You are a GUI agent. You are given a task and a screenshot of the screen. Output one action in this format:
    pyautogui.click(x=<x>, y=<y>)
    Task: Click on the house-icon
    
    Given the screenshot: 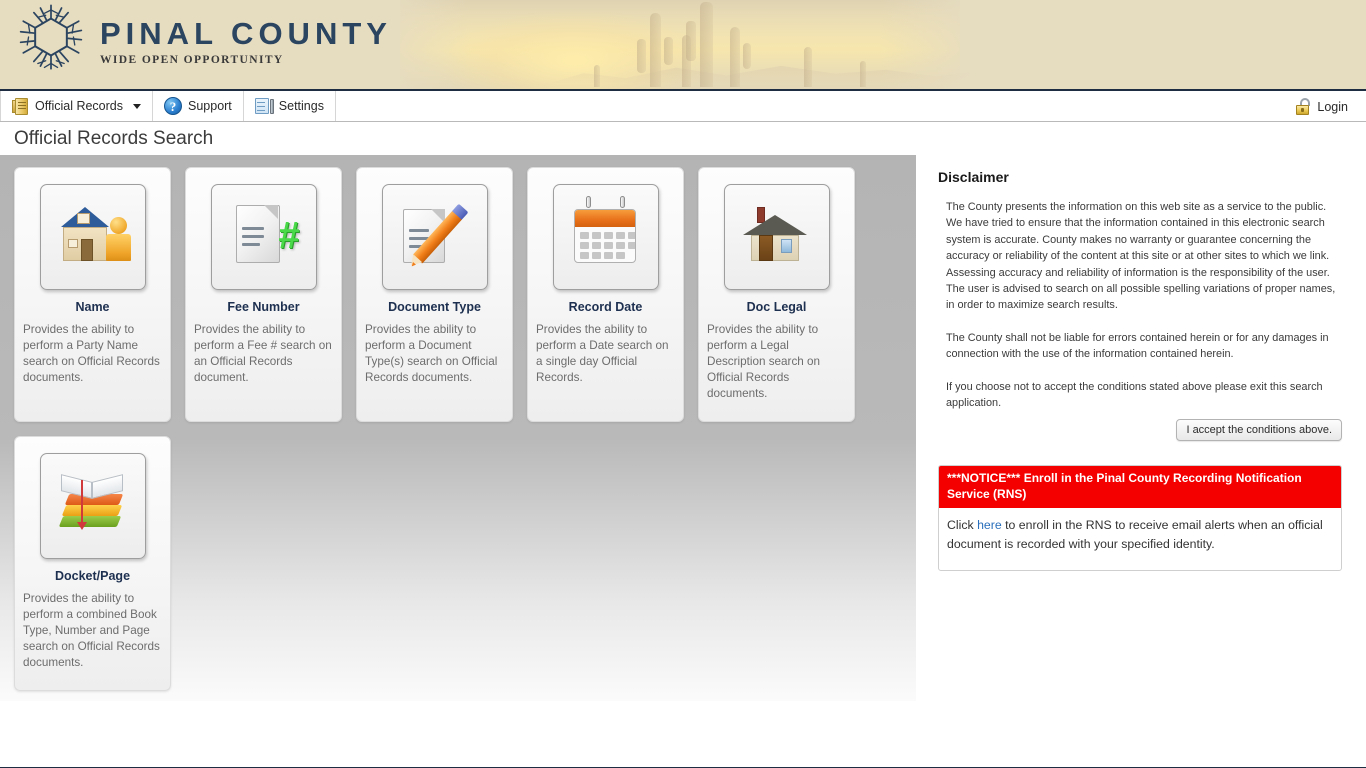 What is the action you would take?
    pyautogui.click(x=777, y=237)
    